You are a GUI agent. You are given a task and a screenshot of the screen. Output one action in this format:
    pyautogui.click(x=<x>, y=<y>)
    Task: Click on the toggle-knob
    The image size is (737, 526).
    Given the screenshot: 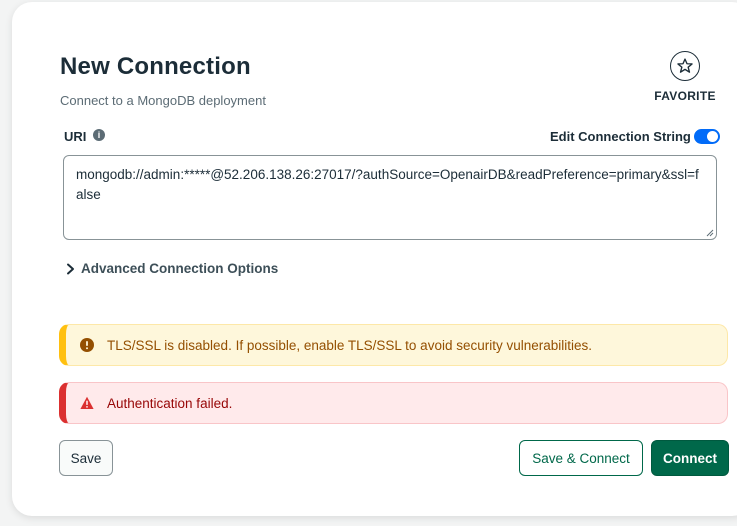 What is the action you would take?
    pyautogui.click(x=712, y=136)
    